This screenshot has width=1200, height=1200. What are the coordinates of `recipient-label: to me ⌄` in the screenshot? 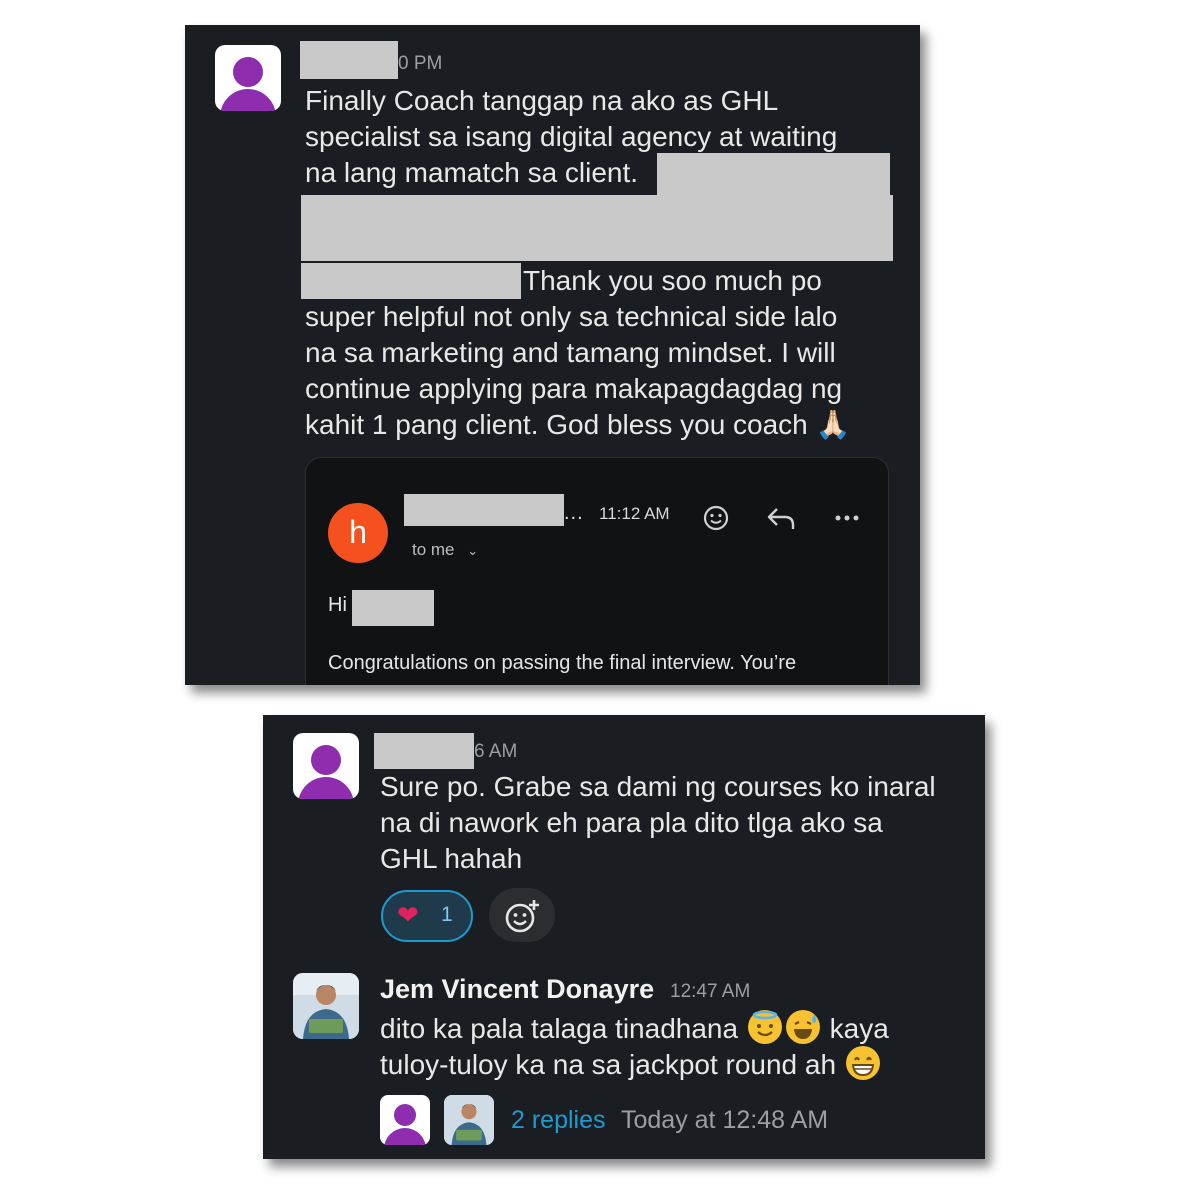 It's located at (445, 550).